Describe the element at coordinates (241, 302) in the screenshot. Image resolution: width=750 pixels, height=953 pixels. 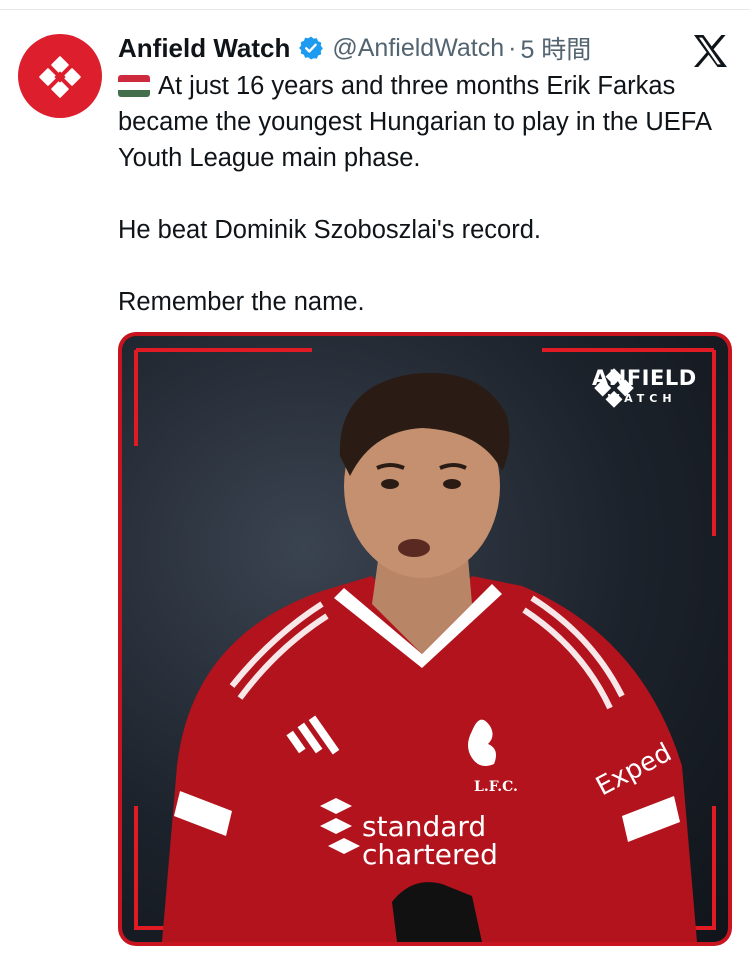
I see `tweet-paragraph-3: Remember the name.` at that location.